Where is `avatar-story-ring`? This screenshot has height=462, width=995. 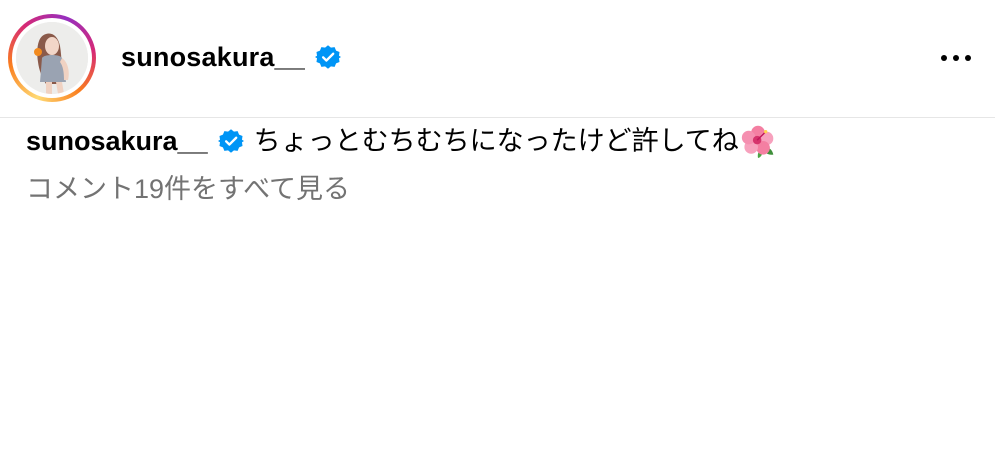
avatar-story-ring is located at coordinates (52, 58).